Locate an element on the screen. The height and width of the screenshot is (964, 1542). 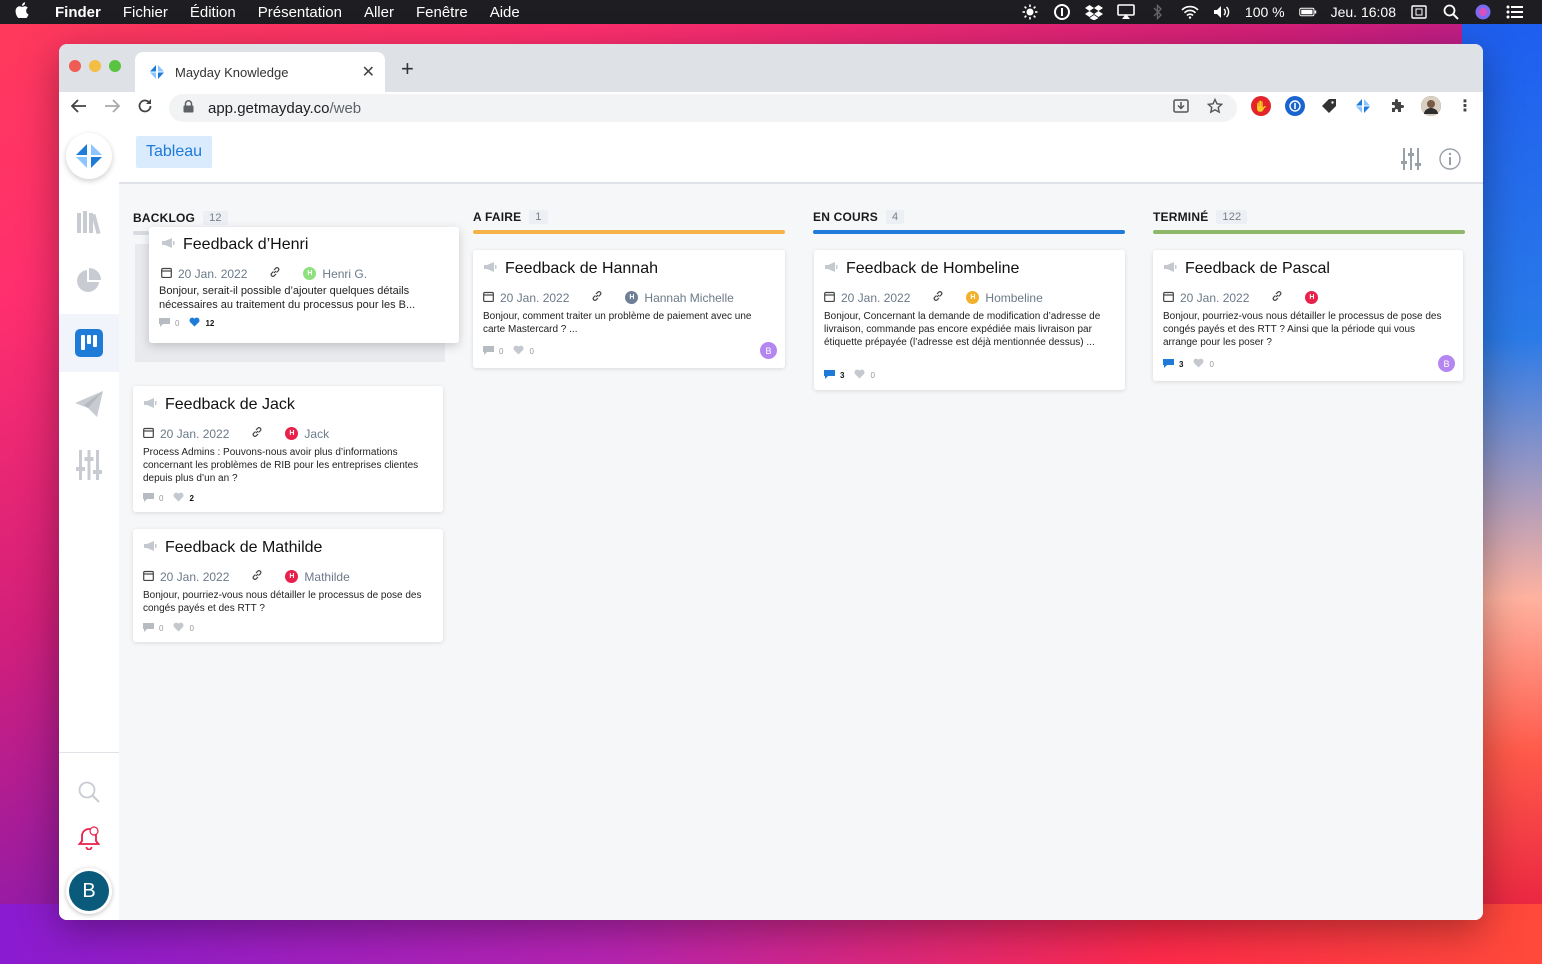
back-icon is located at coordinates (78, 108).